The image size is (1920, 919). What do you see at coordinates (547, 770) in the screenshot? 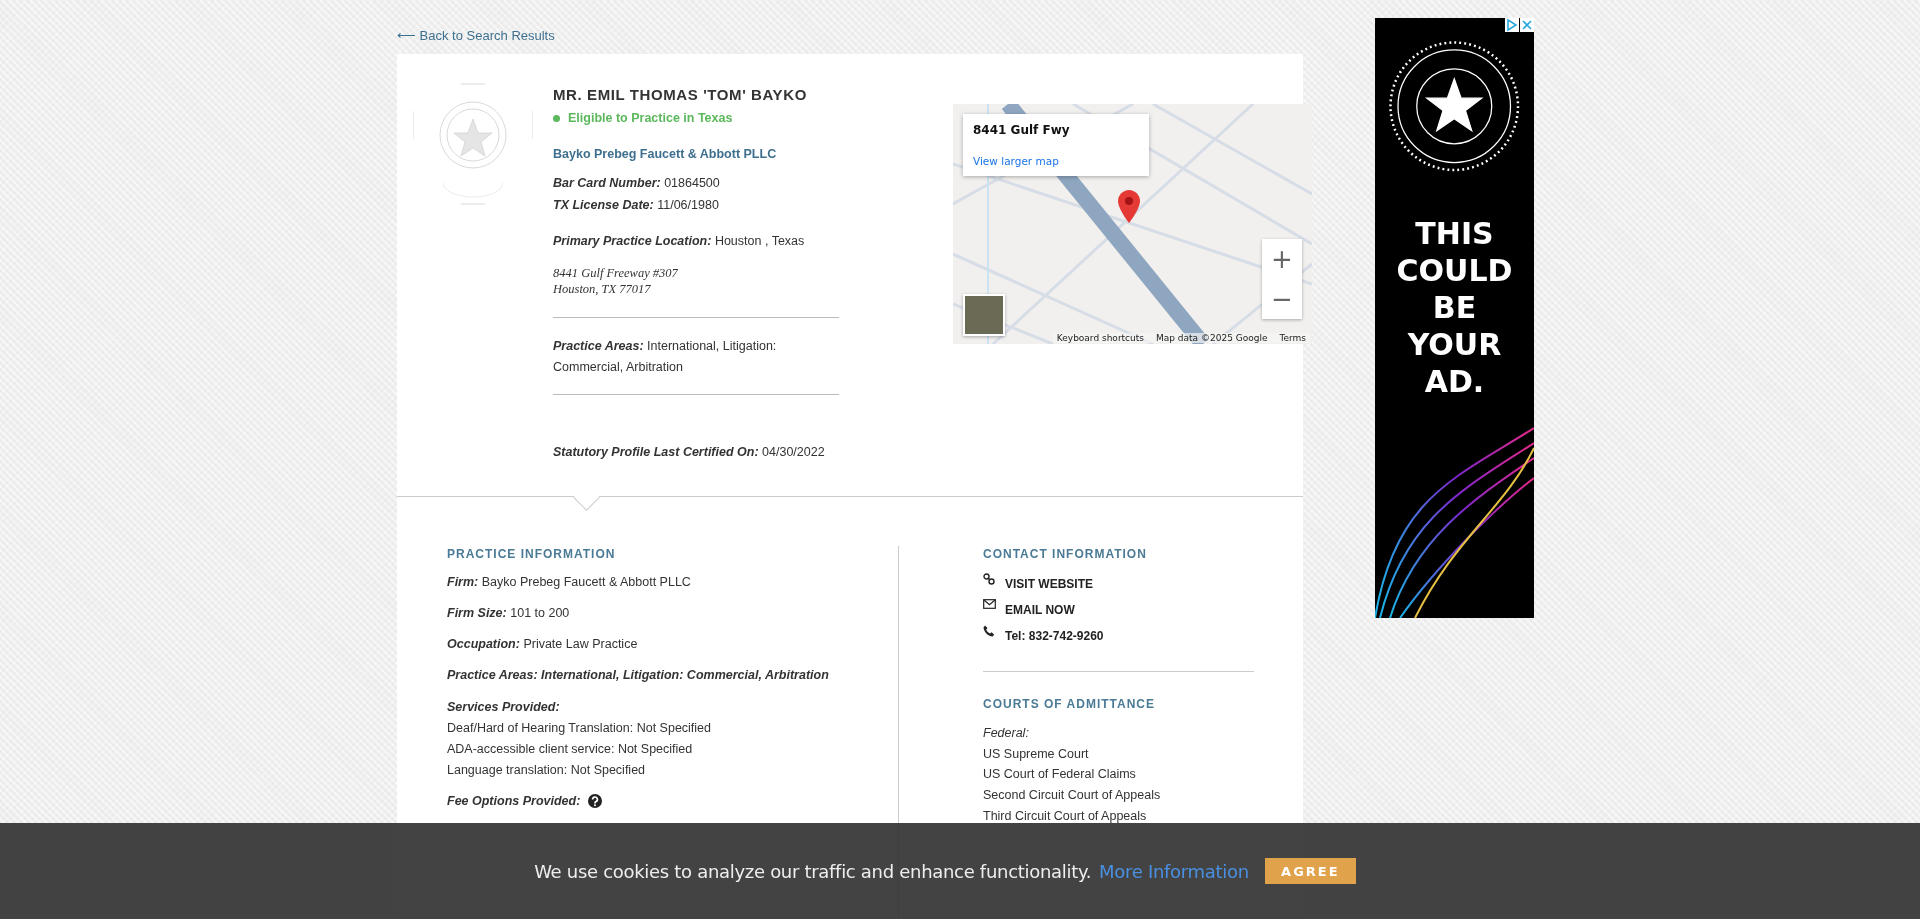
I see `service-line: Language translation: Not Specified` at bounding box center [547, 770].